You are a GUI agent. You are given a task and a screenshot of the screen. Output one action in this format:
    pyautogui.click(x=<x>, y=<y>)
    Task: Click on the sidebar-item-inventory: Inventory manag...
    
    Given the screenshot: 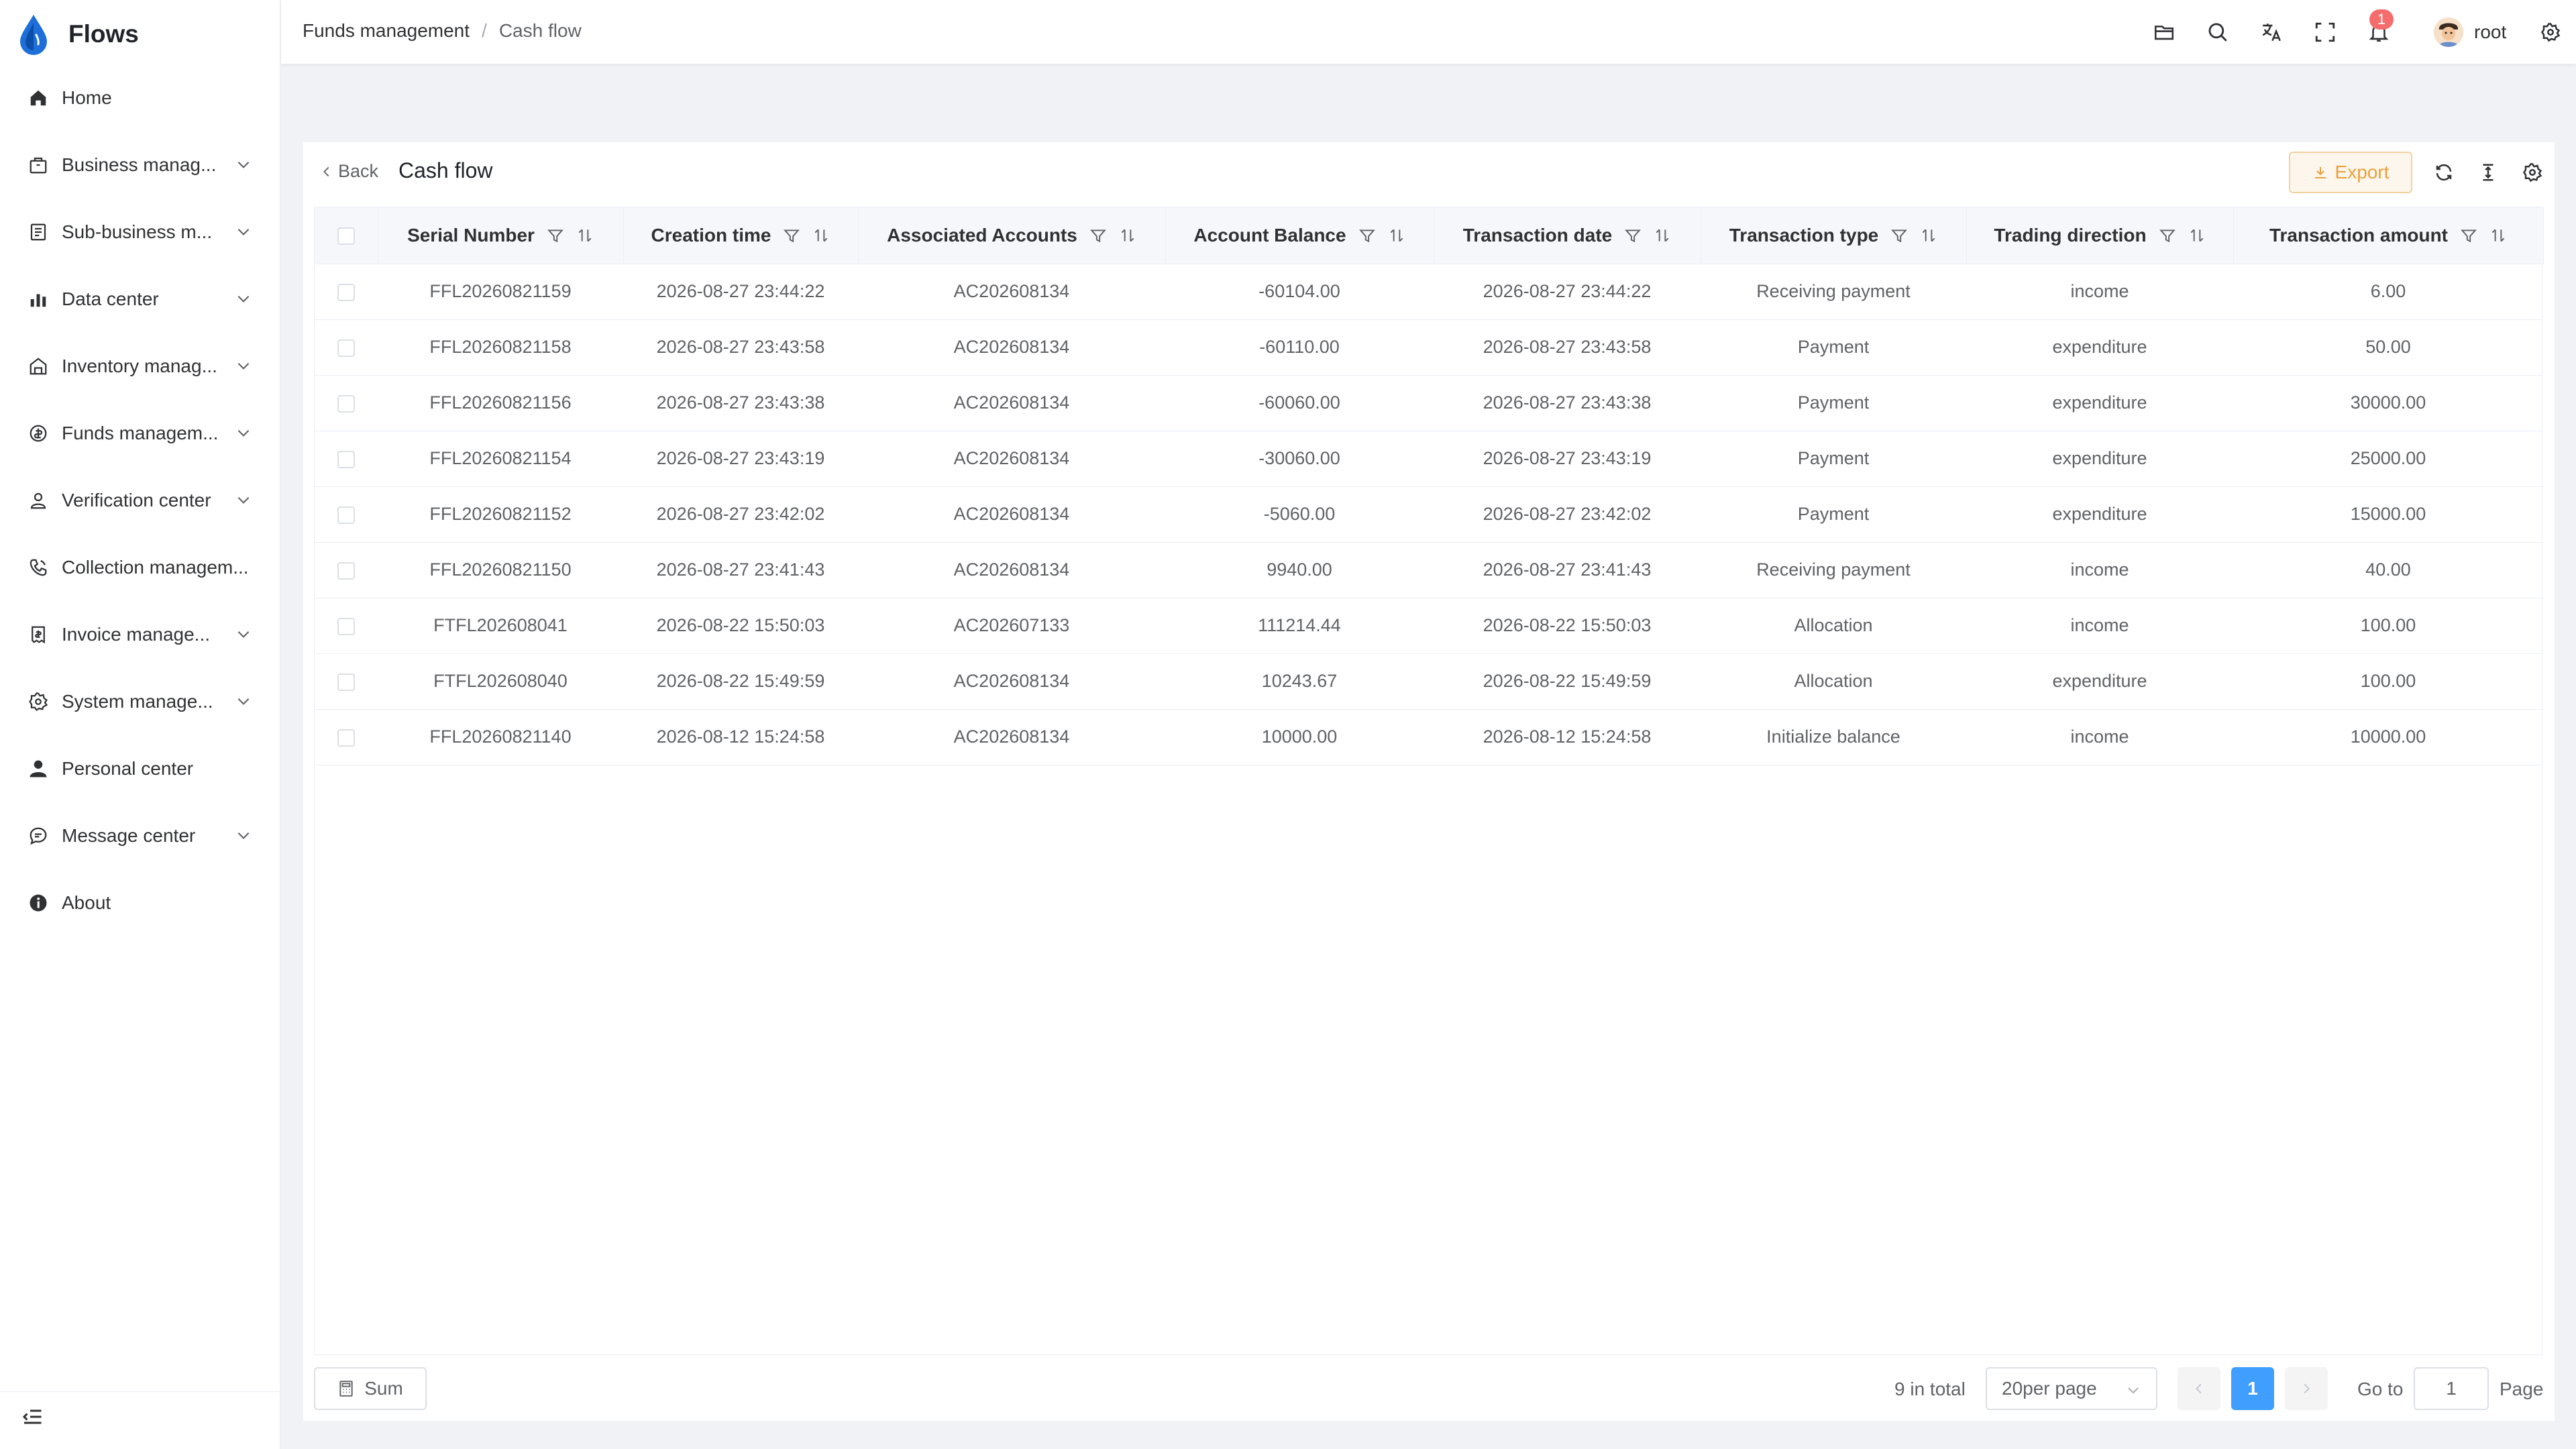 What is the action you would take?
    pyautogui.click(x=140, y=366)
    